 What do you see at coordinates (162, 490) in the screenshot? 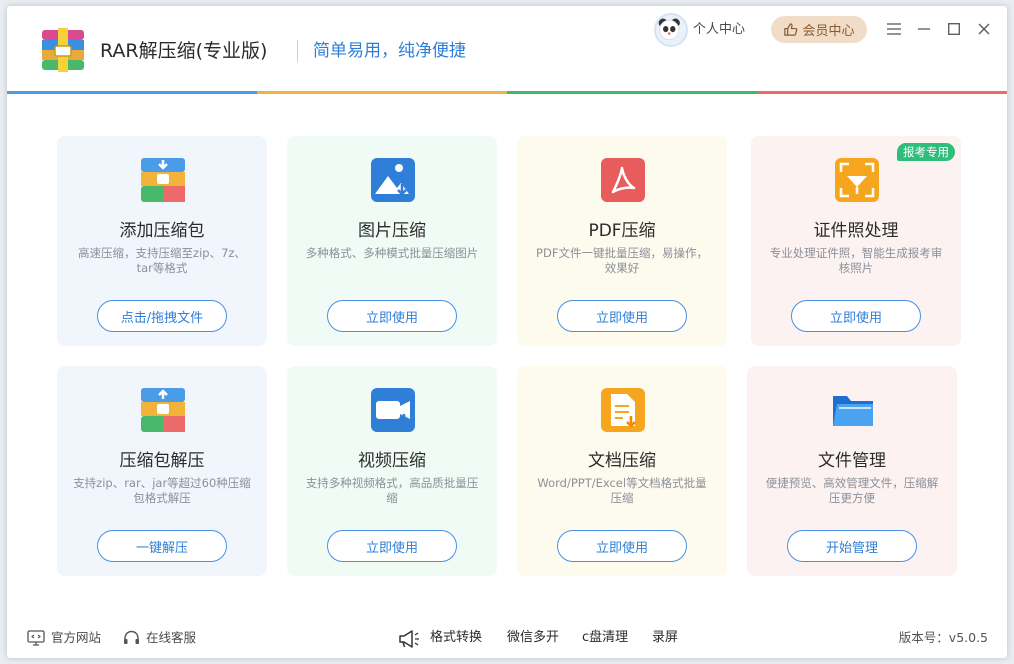
I see `card-description: 支持zip、rar、jar等超过60种压缩包格式解压` at bounding box center [162, 490].